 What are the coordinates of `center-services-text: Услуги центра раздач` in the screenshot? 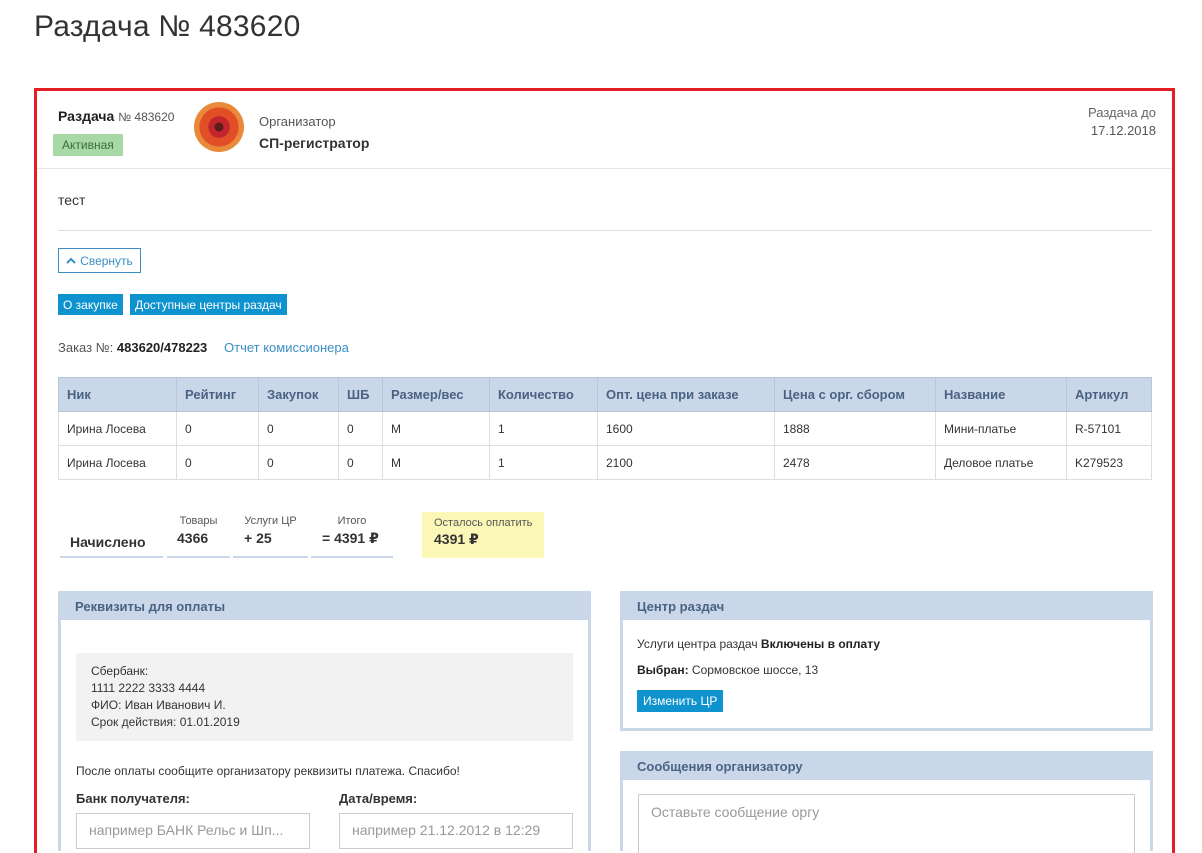 It's located at (697, 644).